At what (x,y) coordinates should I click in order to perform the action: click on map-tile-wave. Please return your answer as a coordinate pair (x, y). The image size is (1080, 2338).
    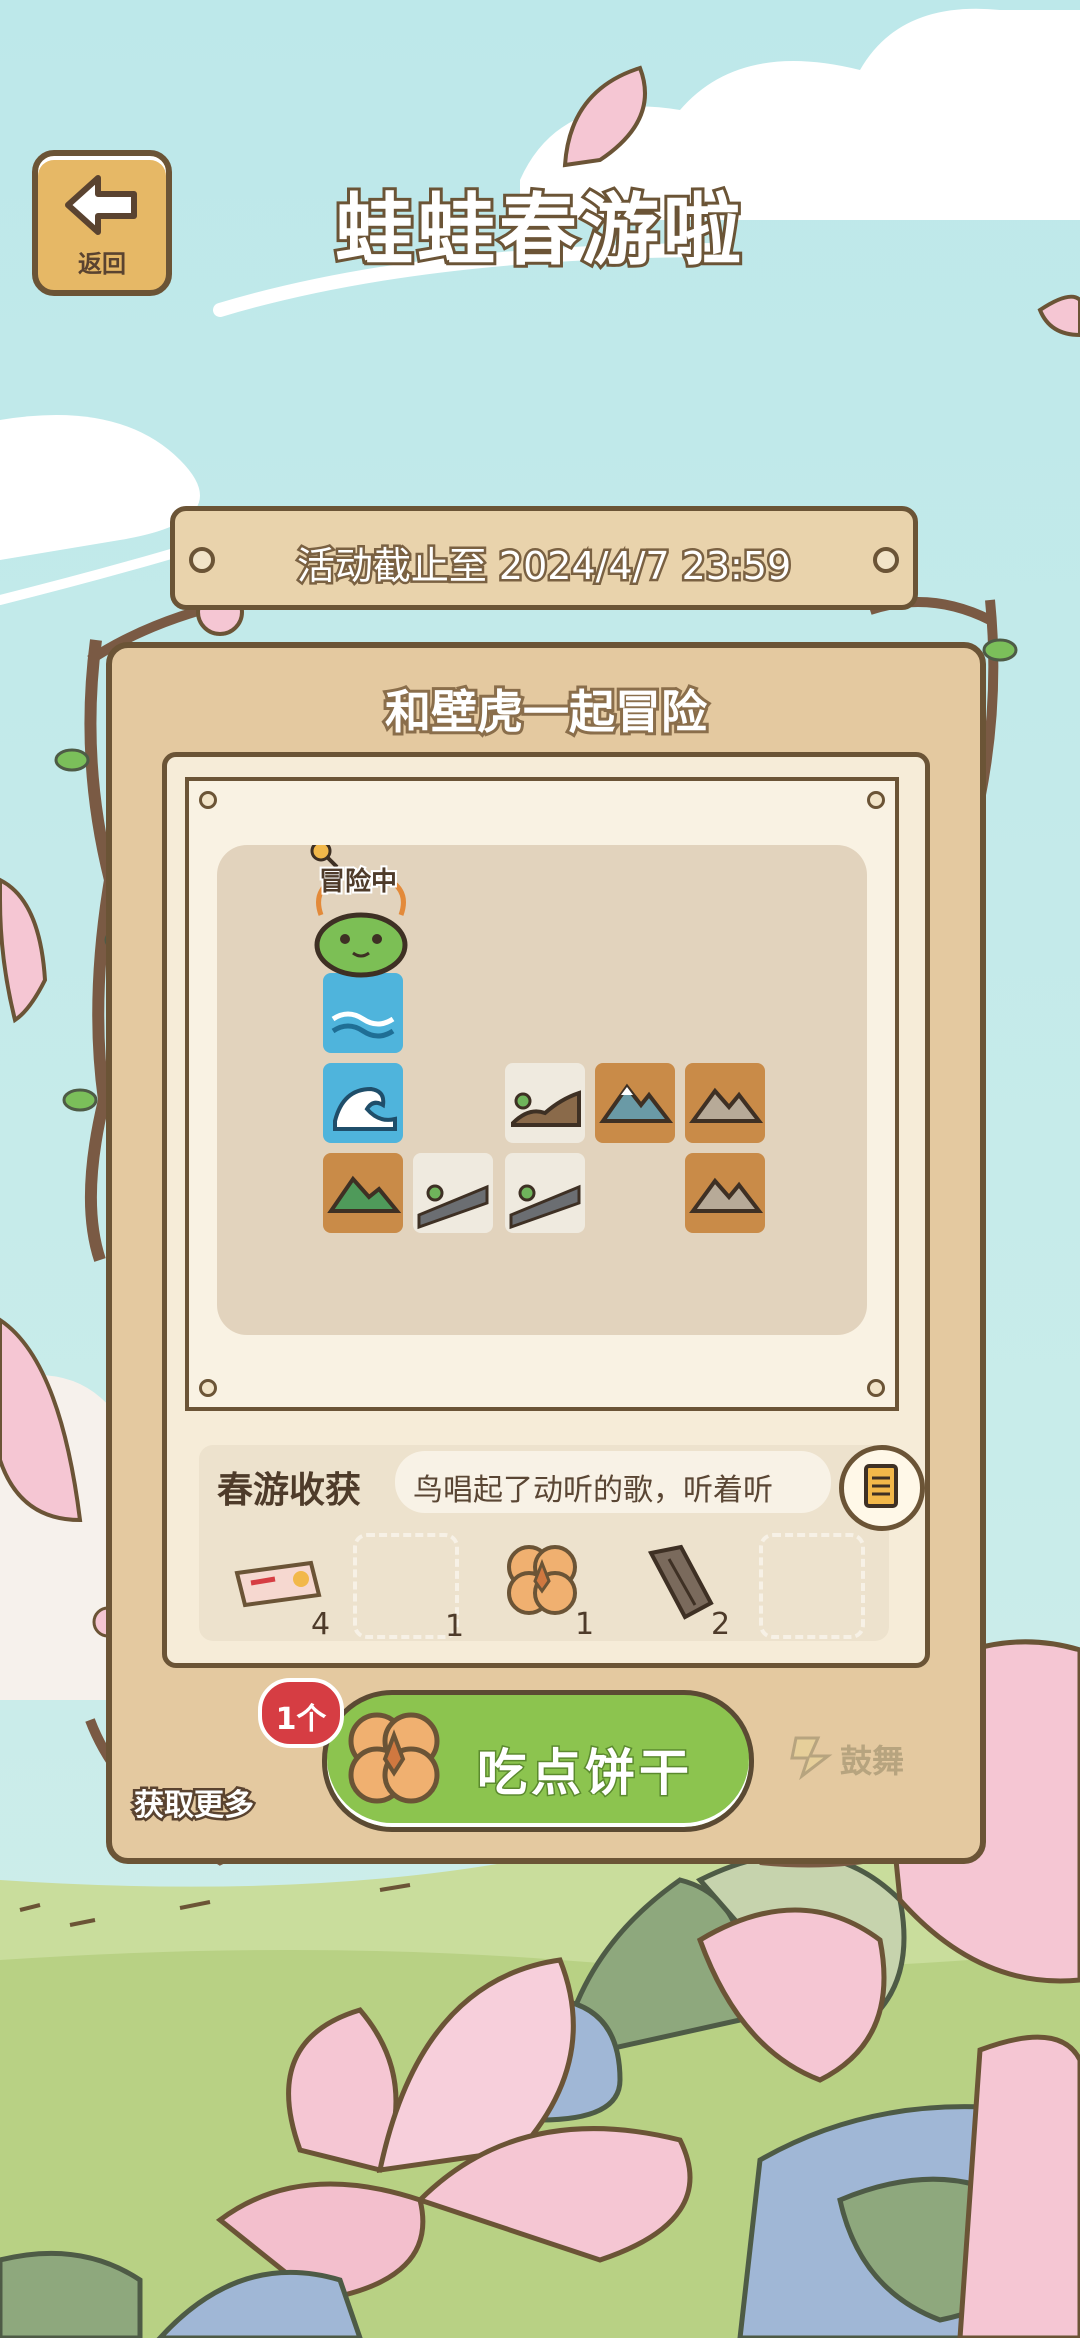
    Looking at the image, I should click on (363, 1103).